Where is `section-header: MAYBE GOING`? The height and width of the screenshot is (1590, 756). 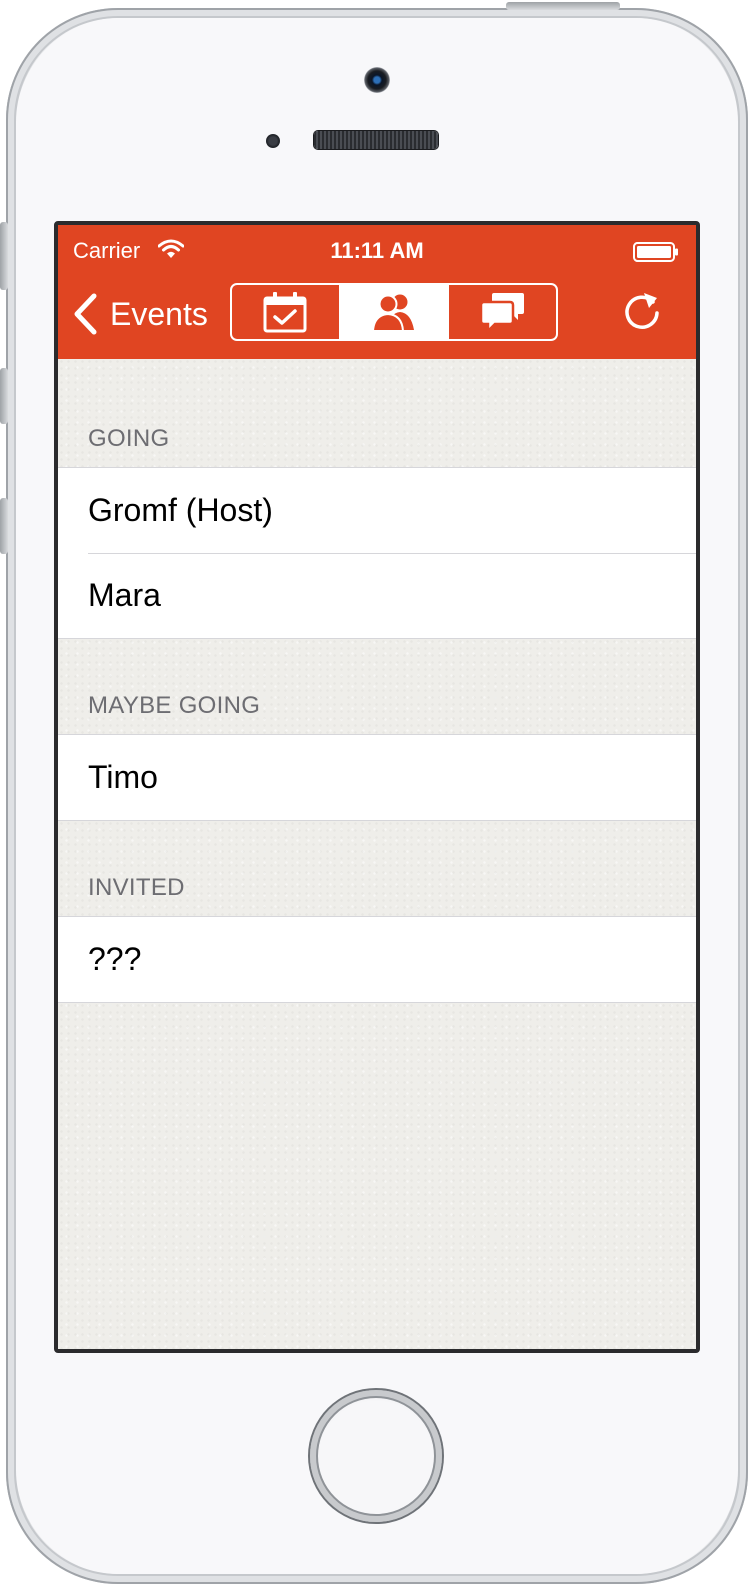
section-header: MAYBE GOING is located at coordinates (377, 686).